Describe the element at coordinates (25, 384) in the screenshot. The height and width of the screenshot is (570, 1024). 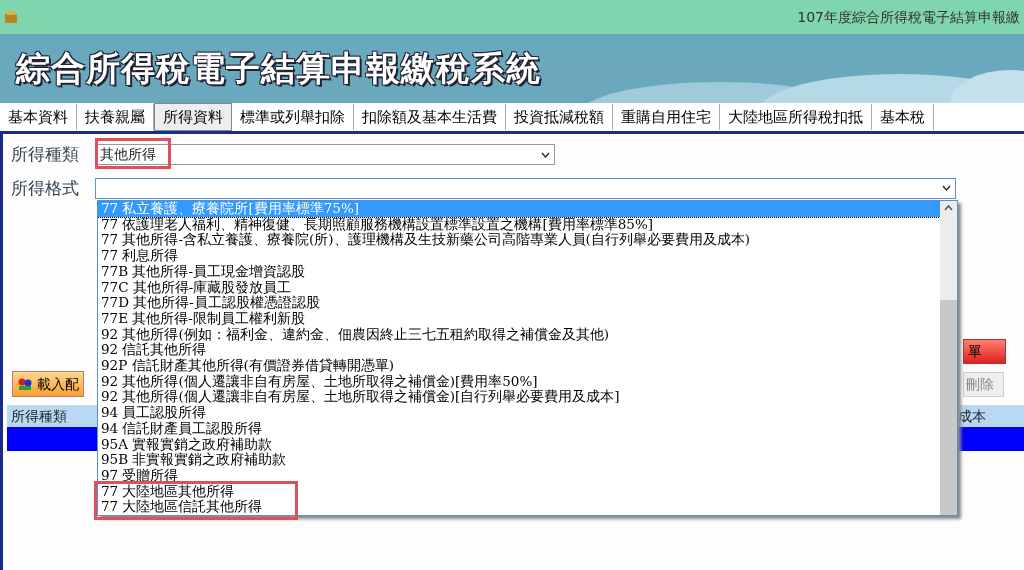
I see `people-icon` at that location.